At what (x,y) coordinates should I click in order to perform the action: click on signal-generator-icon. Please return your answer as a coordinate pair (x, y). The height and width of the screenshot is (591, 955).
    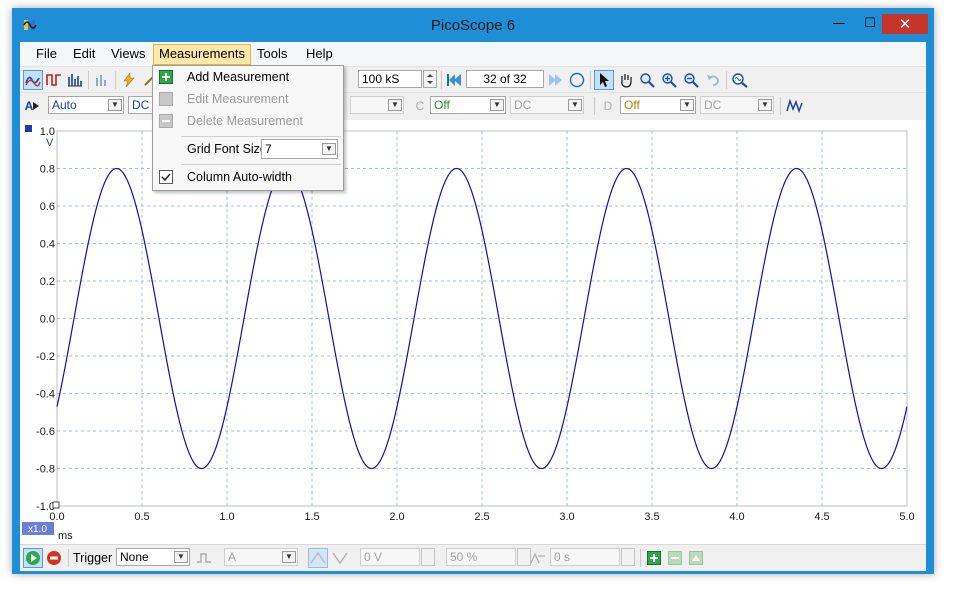
    Looking at the image, I should click on (129, 80).